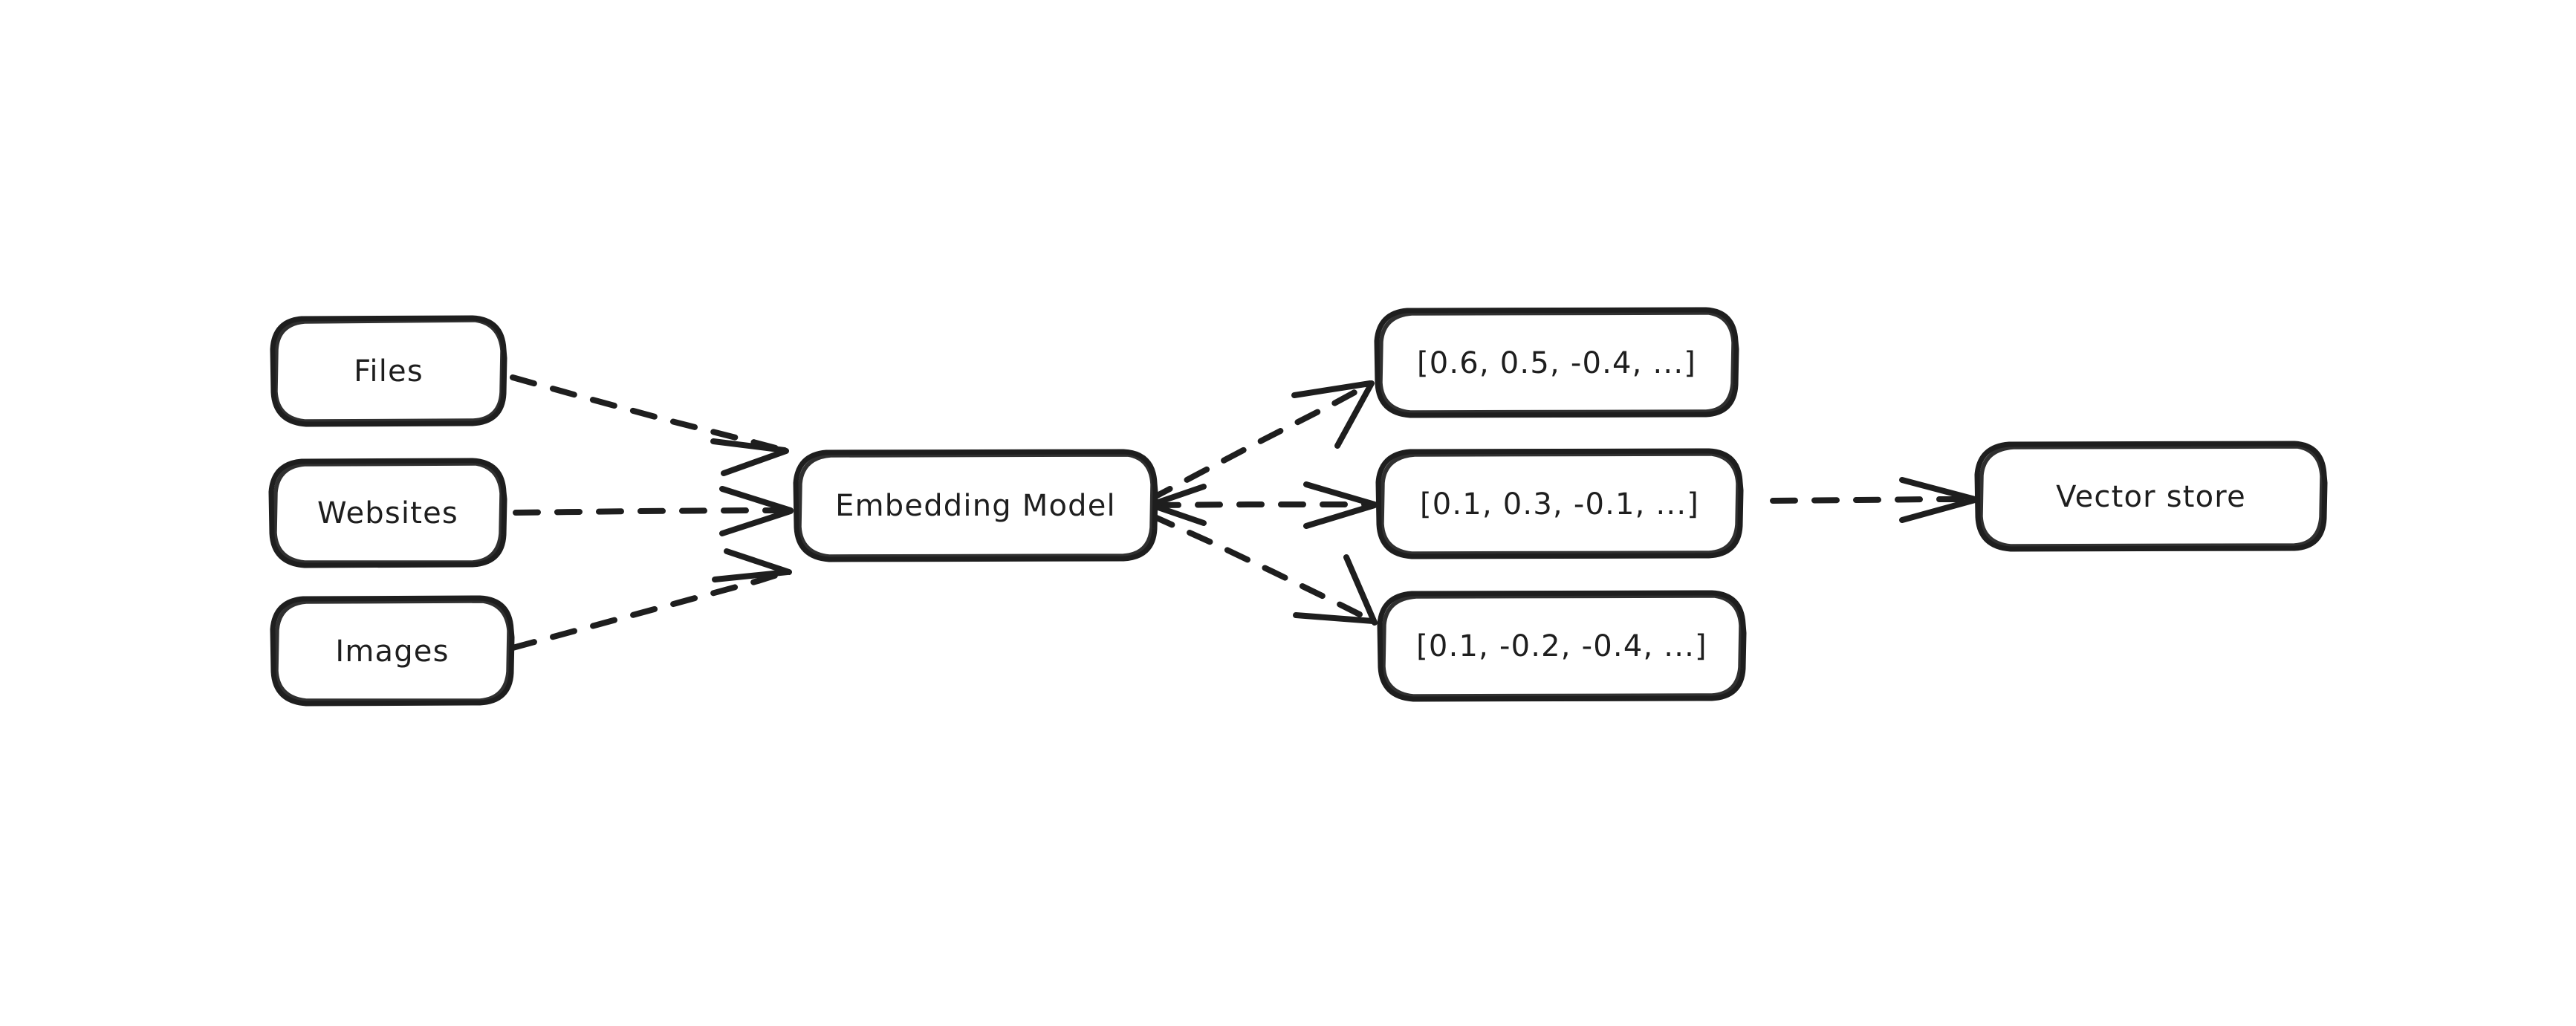 Image resolution: width=2576 pixels, height=1026 pixels. I want to click on node-images-hit, so click(392, 651).